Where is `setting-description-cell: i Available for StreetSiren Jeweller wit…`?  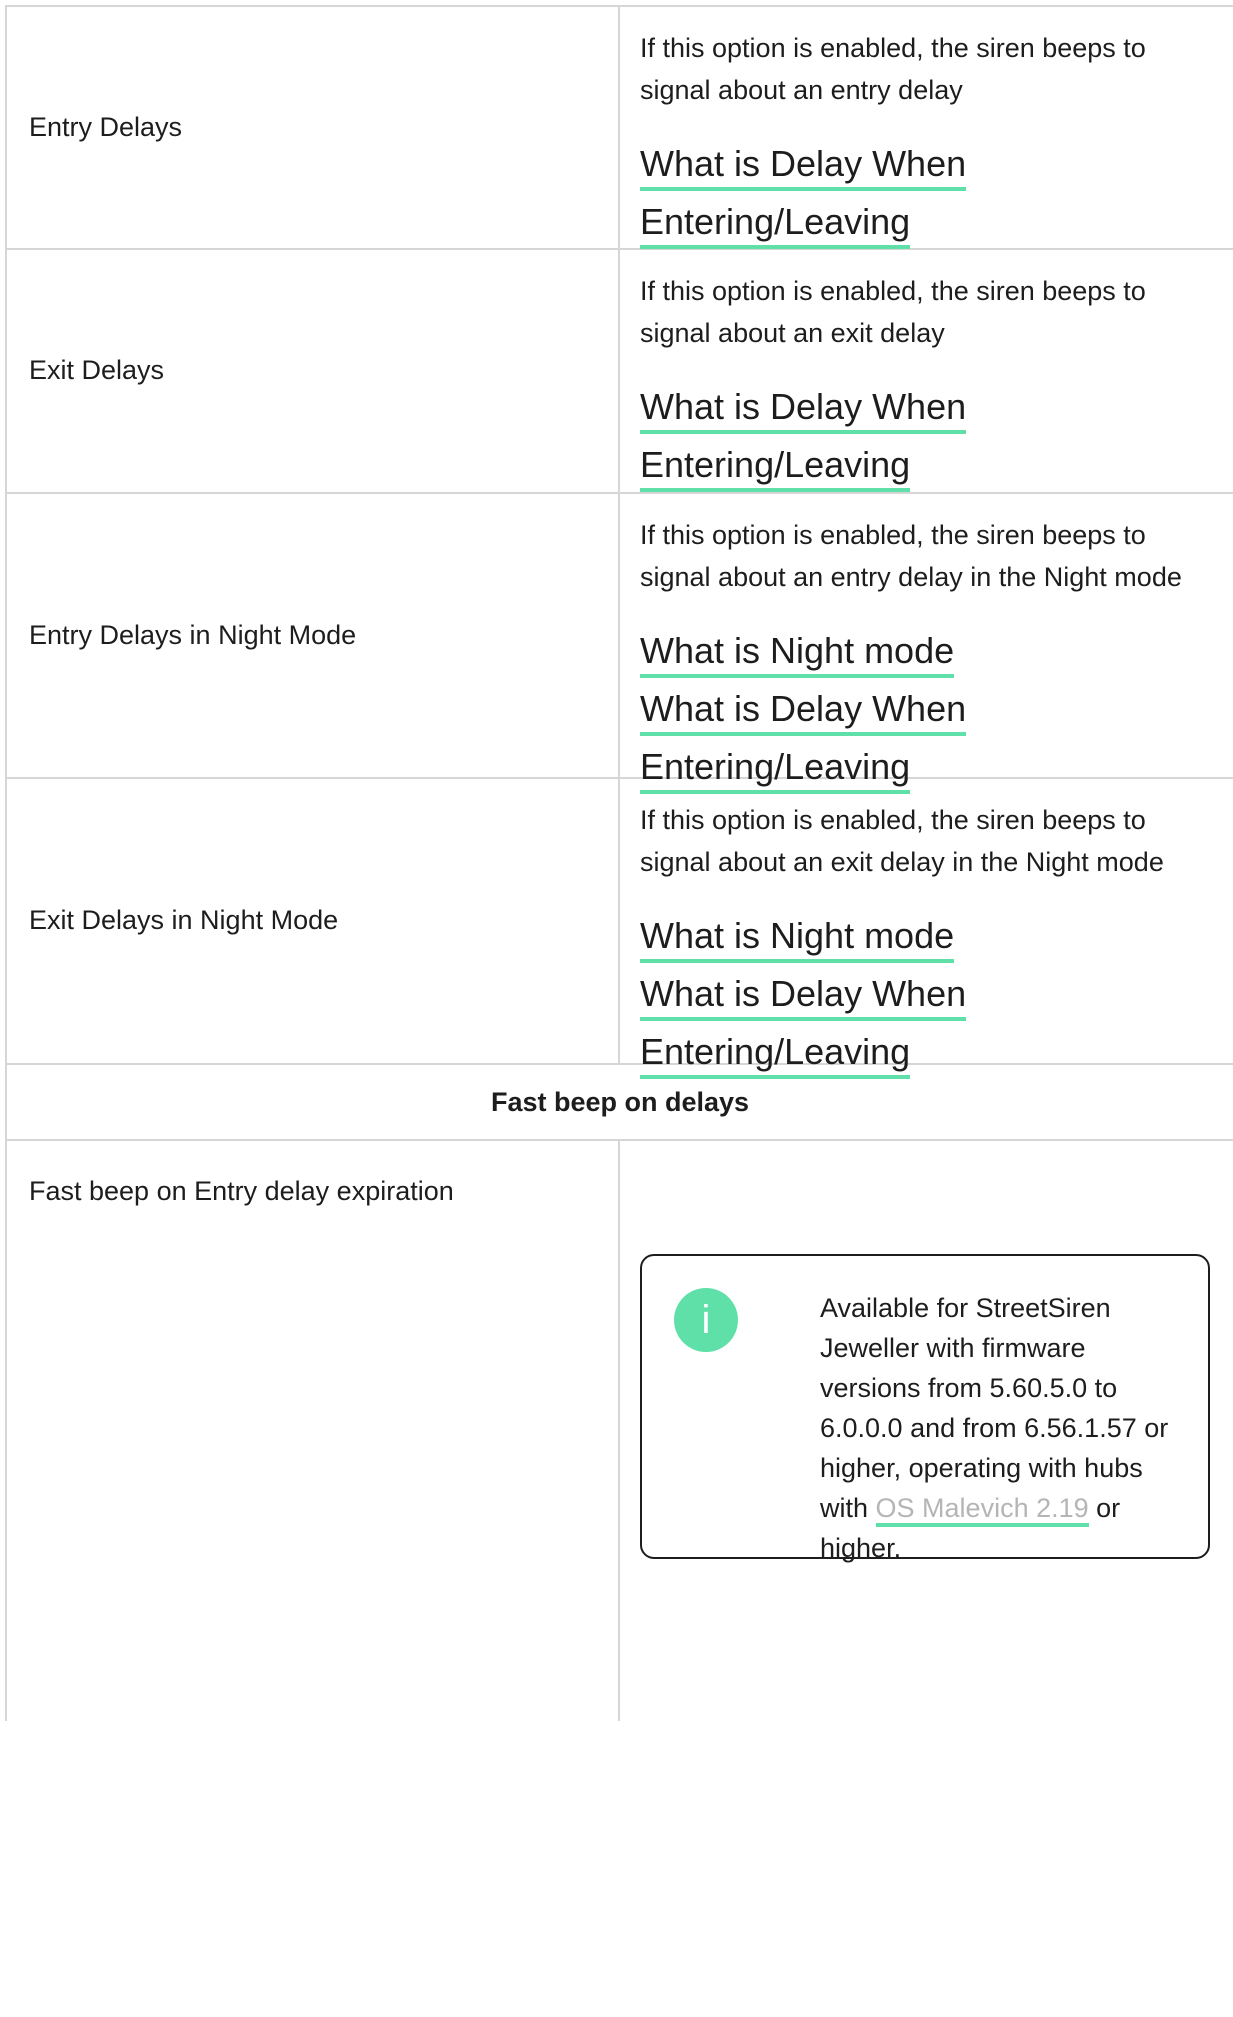
setting-description-cell: i Available for StreetSiren Jeweller wit… is located at coordinates (926, 1431).